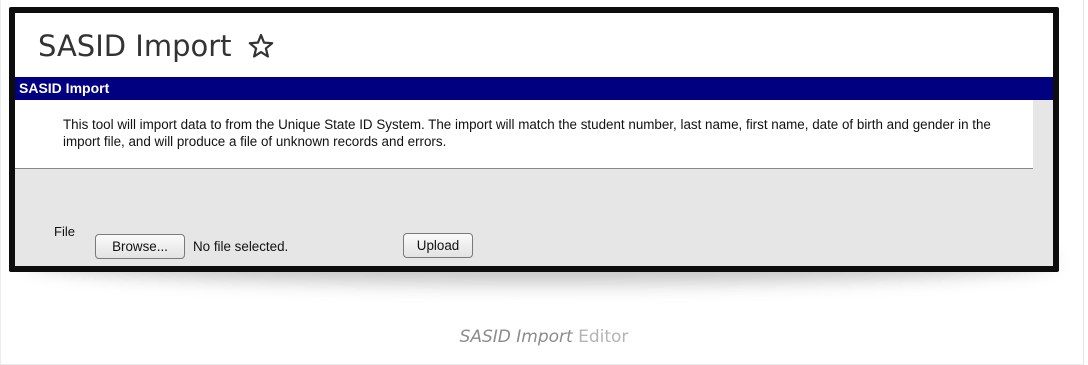 Image resolution: width=1088 pixels, height=365 pixels. What do you see at coordinates (534, 88) in the screenshot?
I see `panel-header-bar: SASID Import` at bounding box center [534, 88].